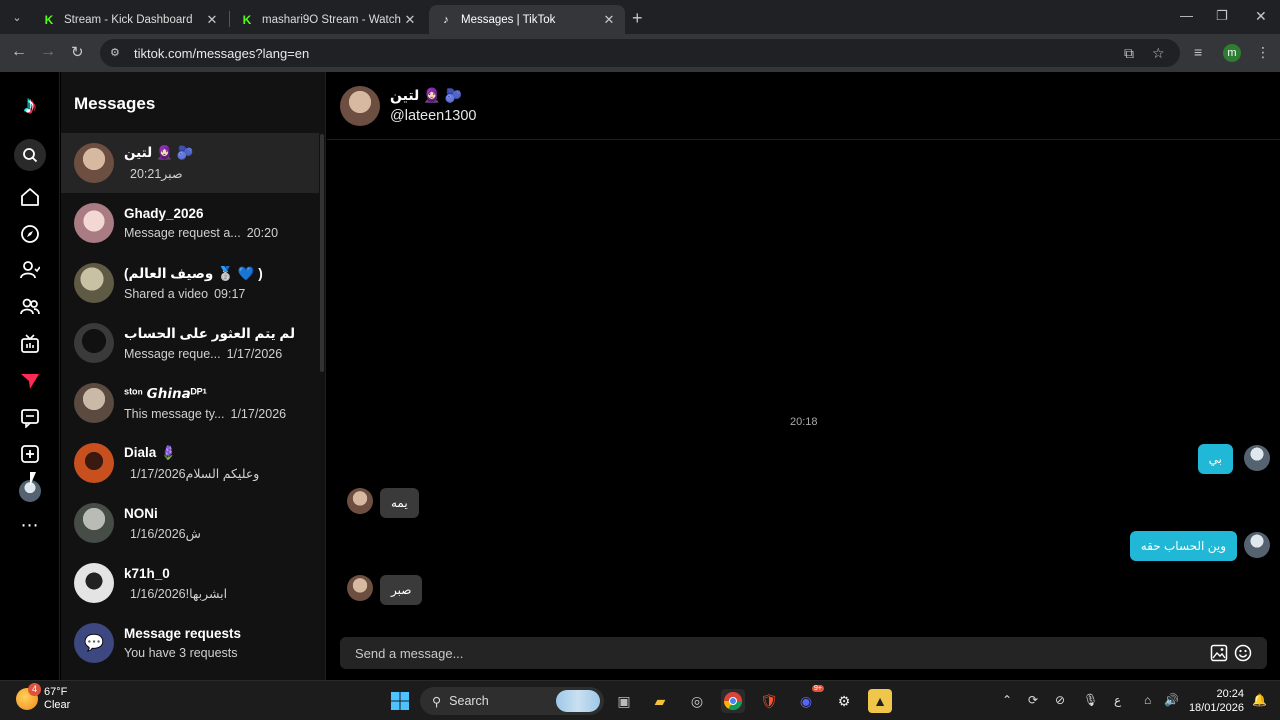 This screenshot has height=720, width=1280. Describe the element at coordinates (401, 590) in the screenshot. I see `message-bubble-received: صبر` at that location.